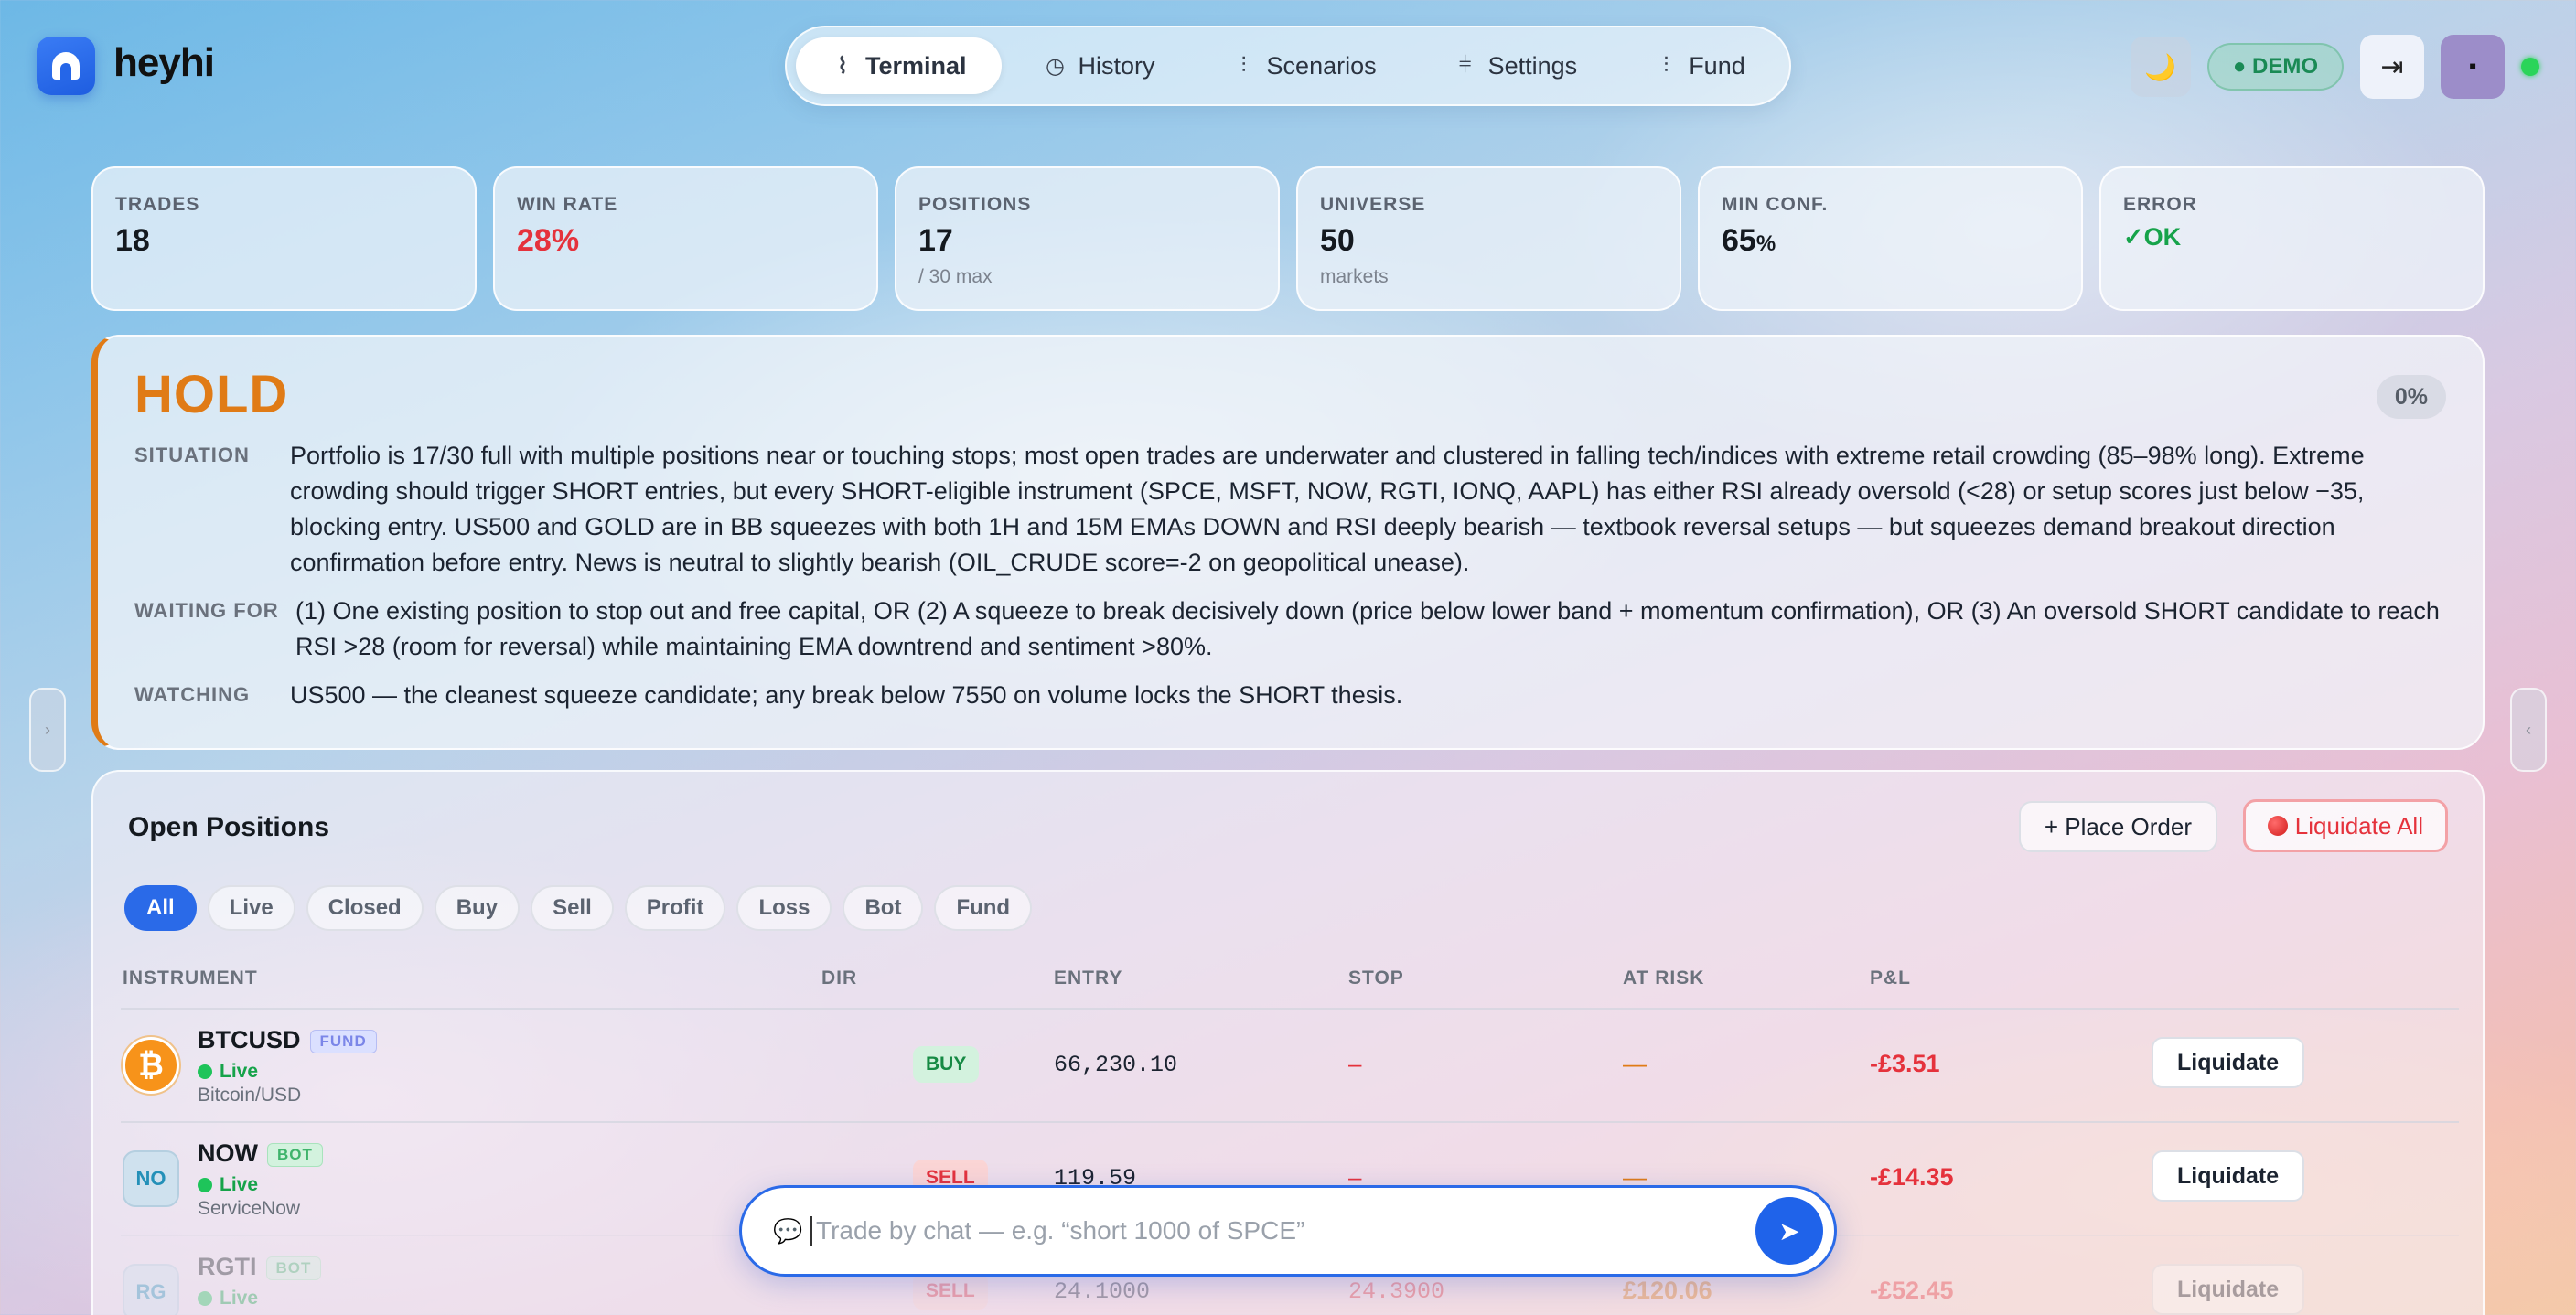 The width and height of the screenshot is (2576, 1315). I want to click on trade-chat-bar: 💬 ➤, so click(1288, 1231).